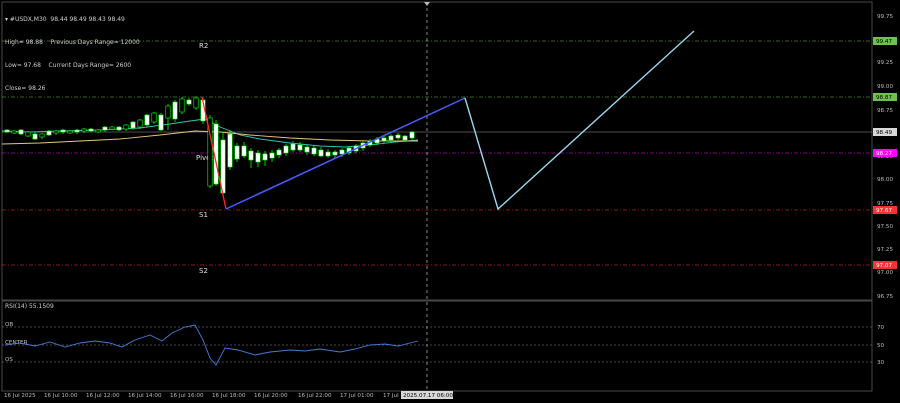  I want to click on price-tick-label: 99.25, so click(885, 63).